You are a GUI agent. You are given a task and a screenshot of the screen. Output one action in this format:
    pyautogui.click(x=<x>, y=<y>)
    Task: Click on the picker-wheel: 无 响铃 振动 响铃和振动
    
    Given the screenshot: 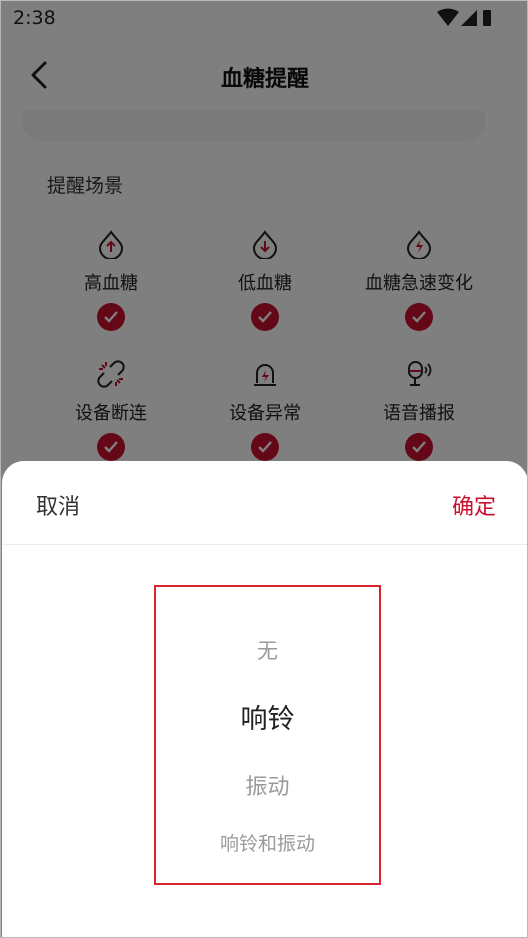 What is the action you would take?
    pyautogui.click(x=267, y=735)
    